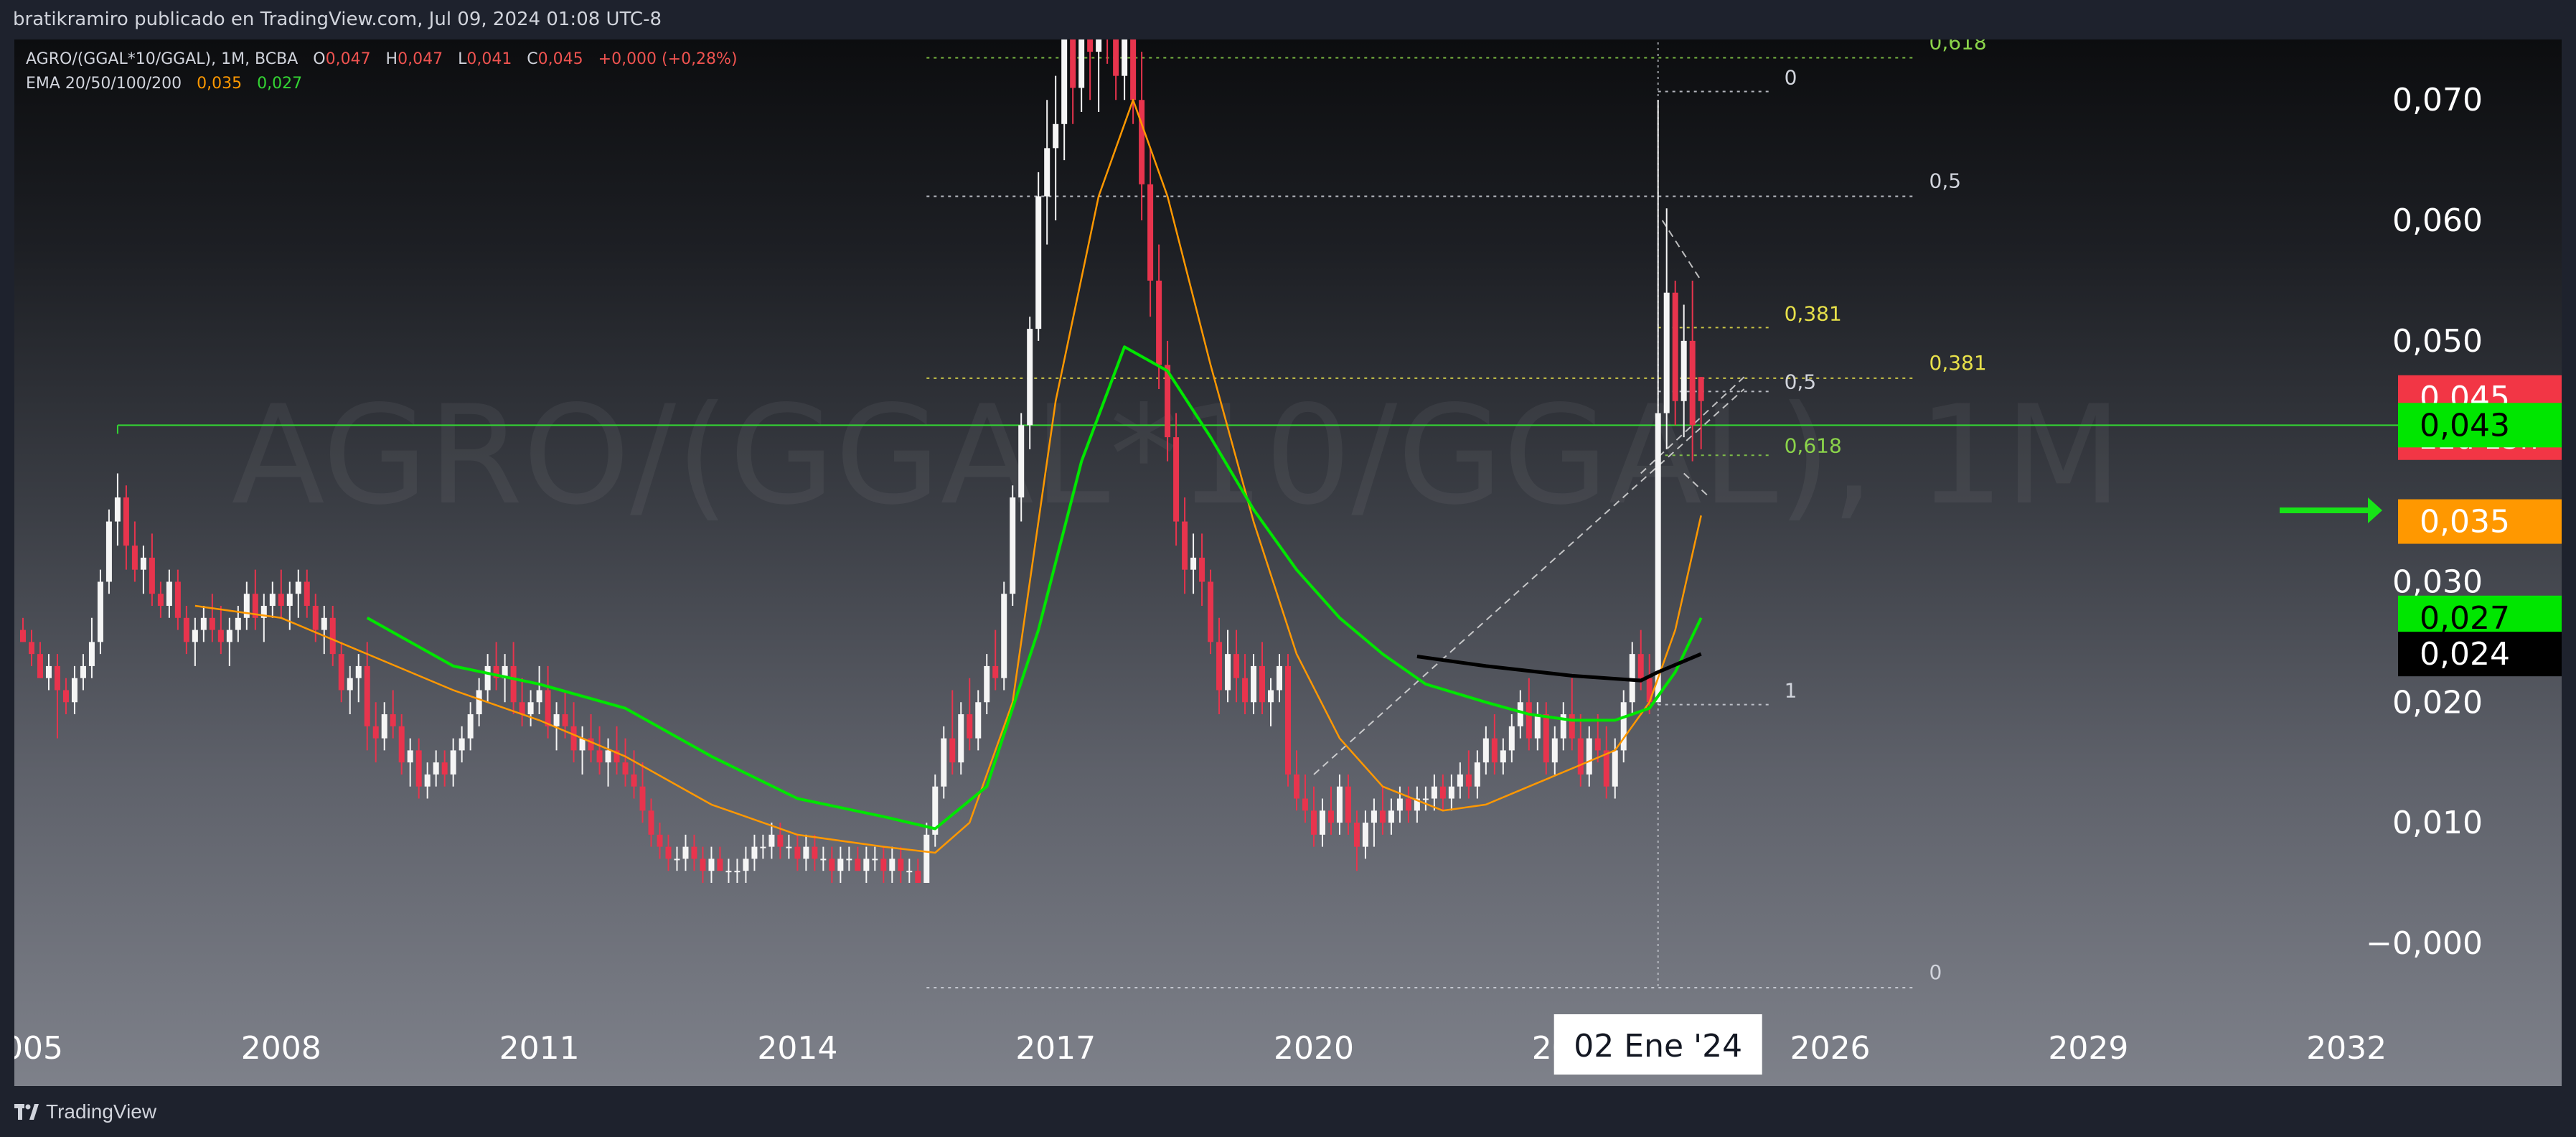 The width and height of the screenshot is (2576, 1137). I want to click on footer-bar: TradingView, so click(1288, 1111).